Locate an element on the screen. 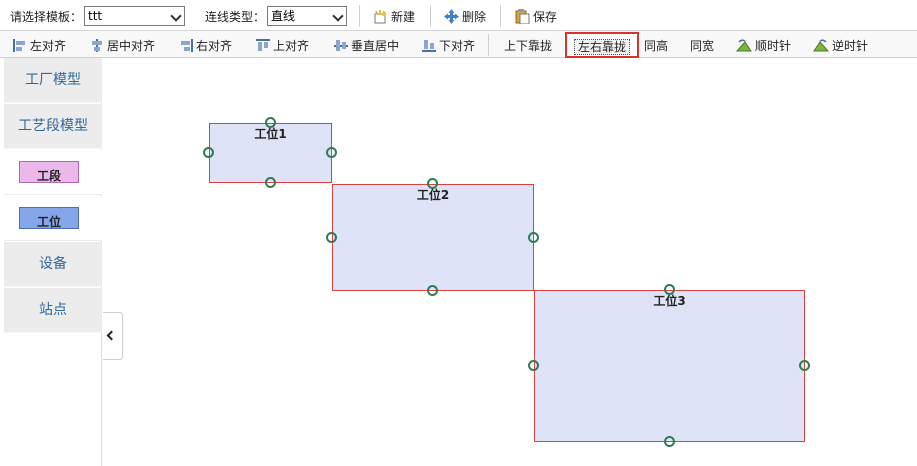 Image resolution: width=917 pixels, height=466 pixels. align-right-label: 右对齐 is located at coordinates (214, 46).